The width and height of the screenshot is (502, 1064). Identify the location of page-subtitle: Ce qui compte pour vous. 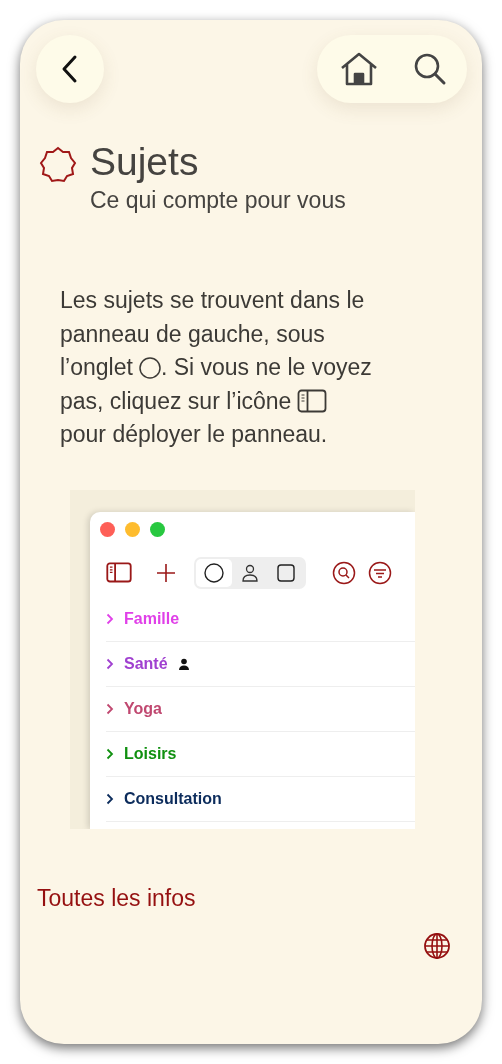
(218, 200).